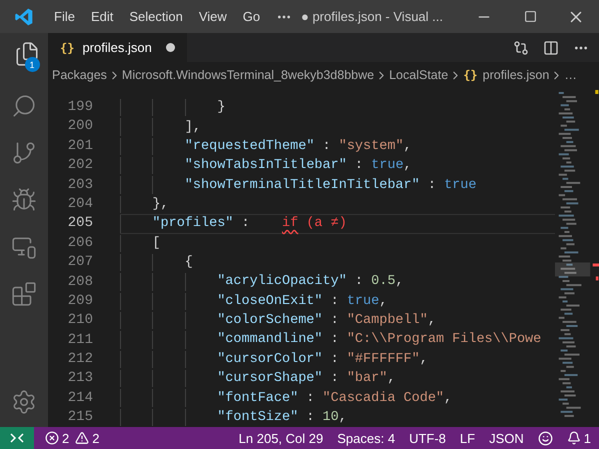  What do you see at coordinates (80, 320) in the screenshot?
I see `line-number: 210` at bounding box center [80, 320].